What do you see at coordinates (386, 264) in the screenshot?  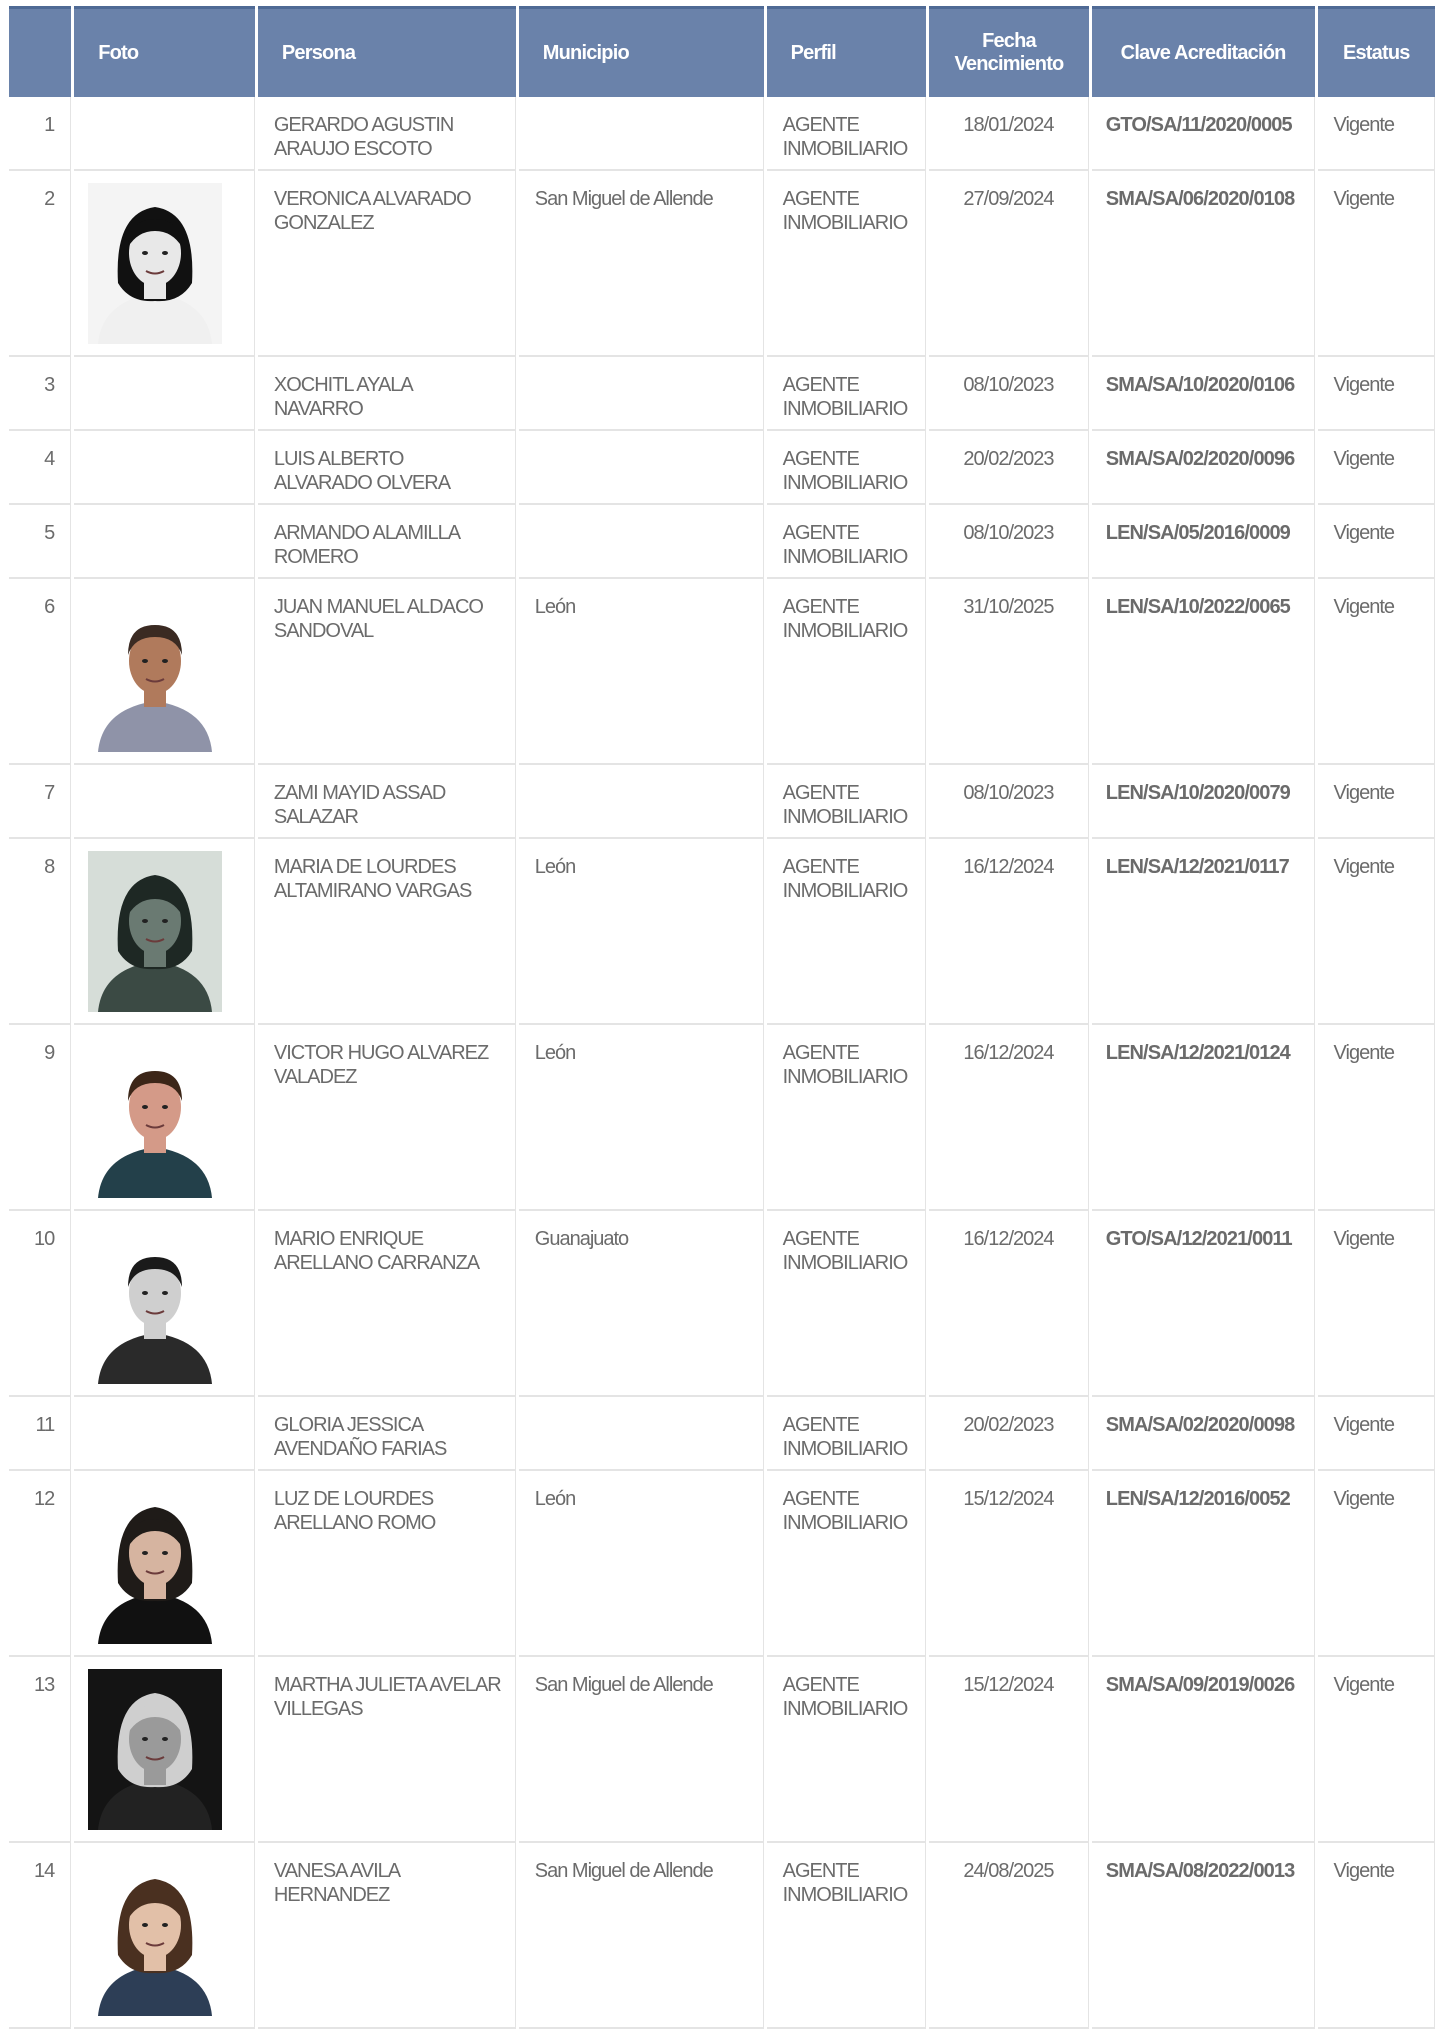 I see `persona-cell: VERONICA ALVARADO GONZALEZ` at bounding box center [386, 264].